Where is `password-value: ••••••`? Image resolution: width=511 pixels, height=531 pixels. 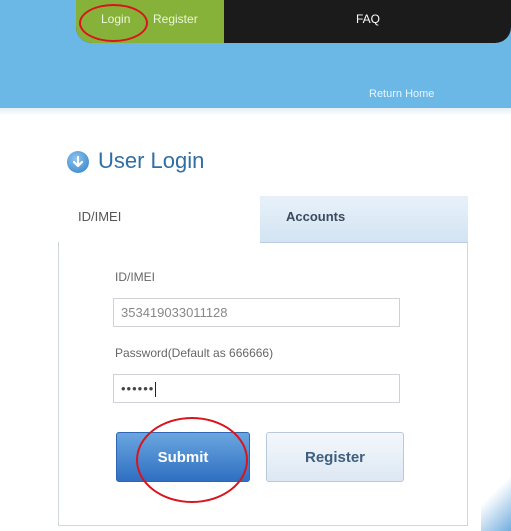 password-value: •••••• is located at coordinates (138, 388).